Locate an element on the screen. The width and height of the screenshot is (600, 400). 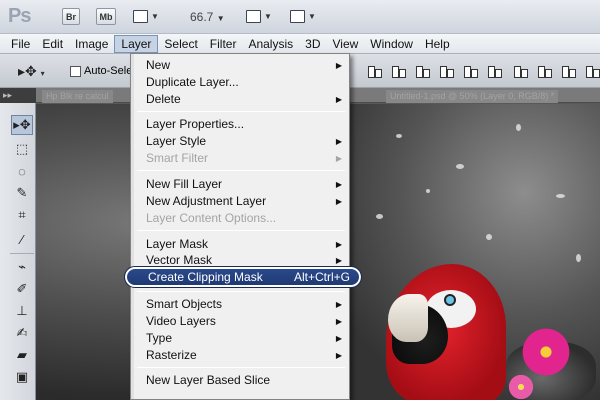
distribute-buttons is located at coordinates (556, 71).